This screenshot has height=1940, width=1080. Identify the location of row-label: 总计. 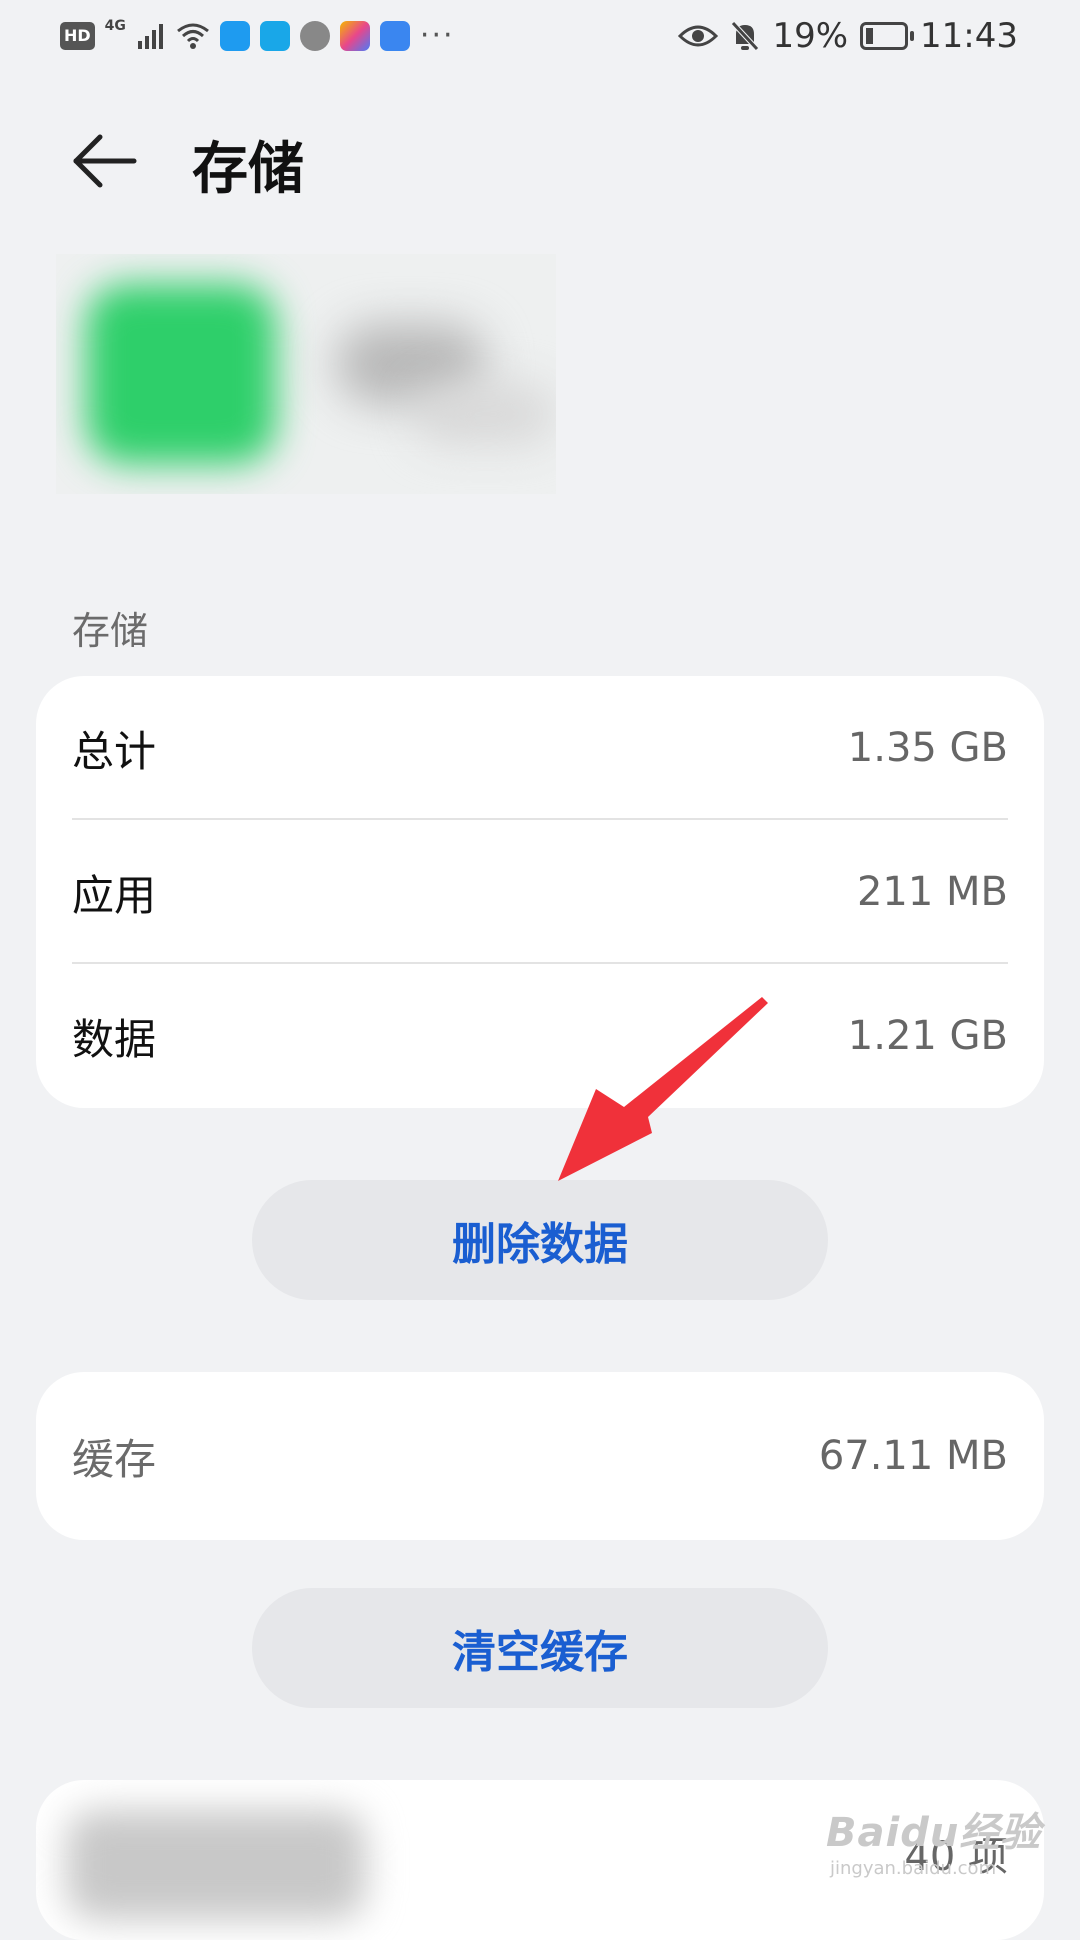
(114, 751).